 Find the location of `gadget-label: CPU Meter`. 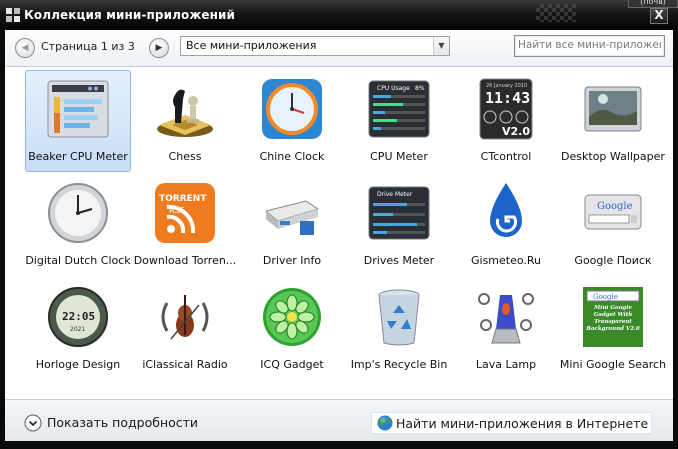

gadget-label: CPU Meter is located at coordinates (399, 156).